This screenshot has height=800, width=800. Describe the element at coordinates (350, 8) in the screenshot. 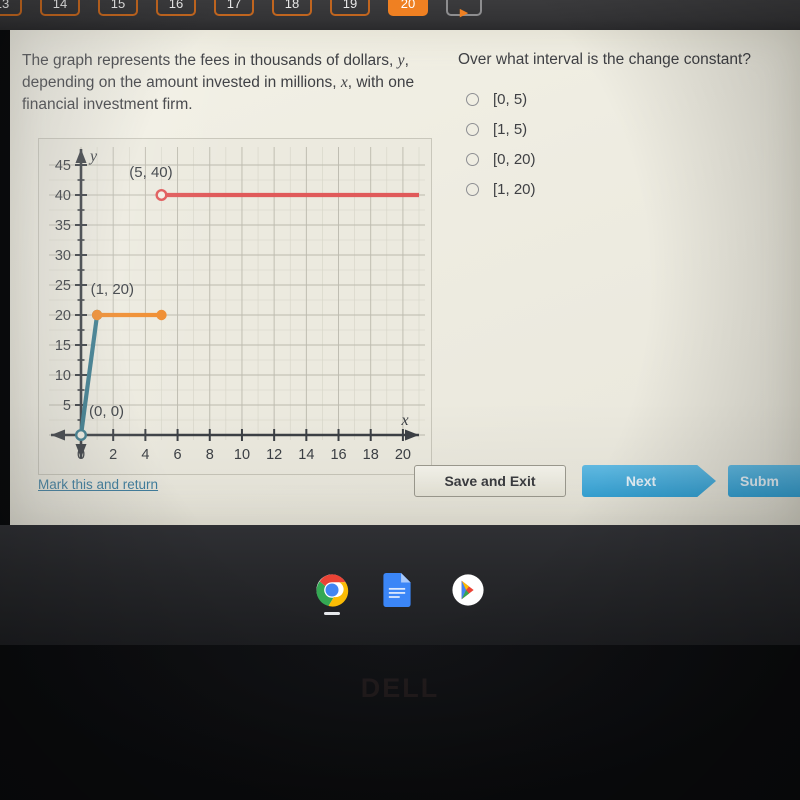

I see `question-tab-19: 19` at that location.